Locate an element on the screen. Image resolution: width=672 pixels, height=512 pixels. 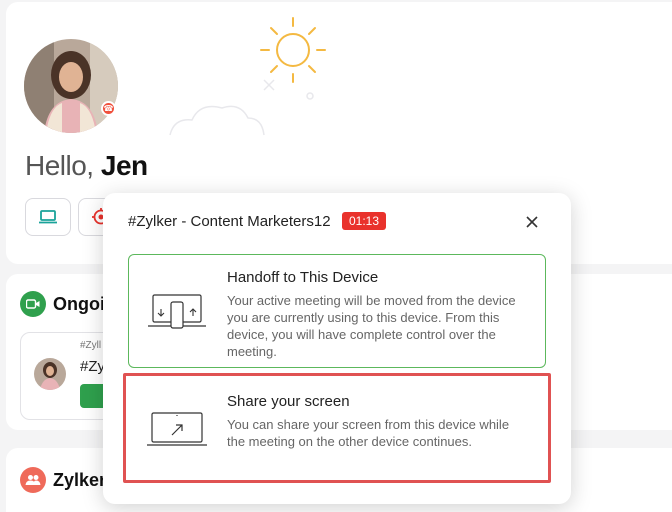
team-section-title: Zylker is located at coordinates (80, 480).